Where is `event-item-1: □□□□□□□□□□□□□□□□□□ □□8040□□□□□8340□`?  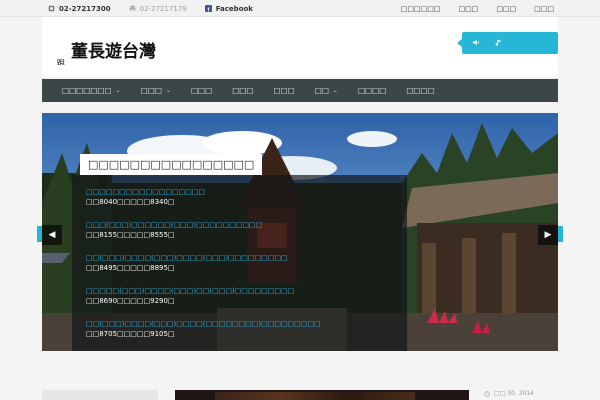 event-item-1: □□□□□□□□□□□□□□□□□□ □□8040□□□□□8340□ is located at coordinates (145, 197).